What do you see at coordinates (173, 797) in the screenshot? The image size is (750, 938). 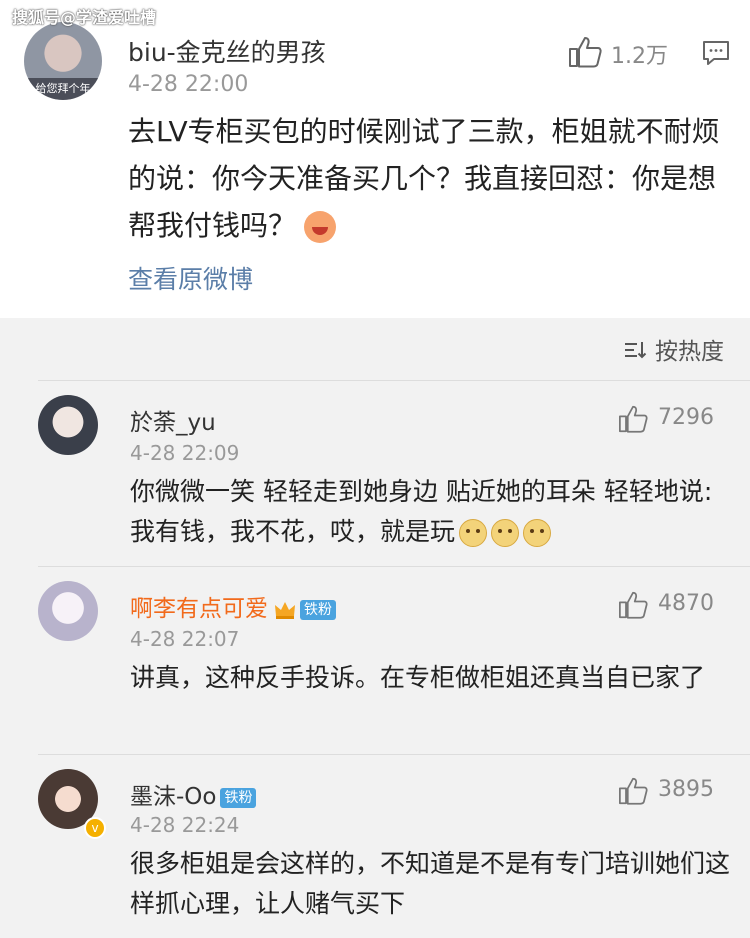 I see `comment-username-text: 墨沫-Oo` at bounding box center [173, 797].